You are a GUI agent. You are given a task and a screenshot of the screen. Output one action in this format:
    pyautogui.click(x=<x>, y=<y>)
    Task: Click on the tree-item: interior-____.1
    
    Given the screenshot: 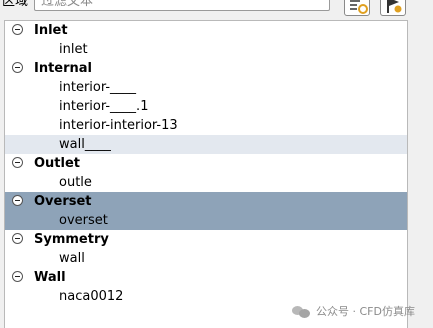 What is the action you would take?
    pyautogui.click(x=206, y=106)
    